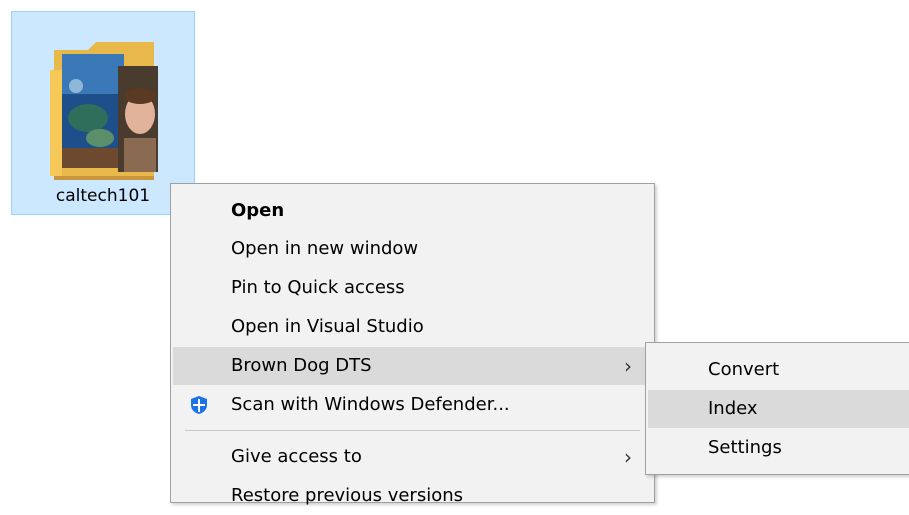  I want to click on menu-item-label: Give access to, so click(296, 456).